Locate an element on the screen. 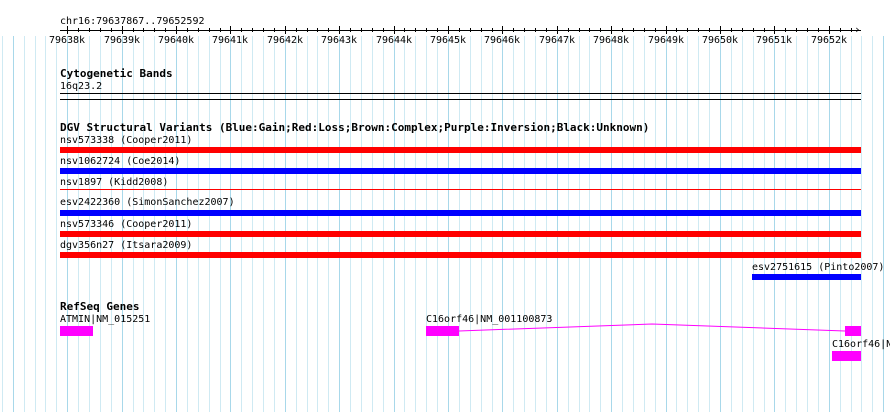 The width and height of the screenshot is (890, 412). variant-label: esv2422360 (SimonSanchez2007) is located at coordinates (147, 202).